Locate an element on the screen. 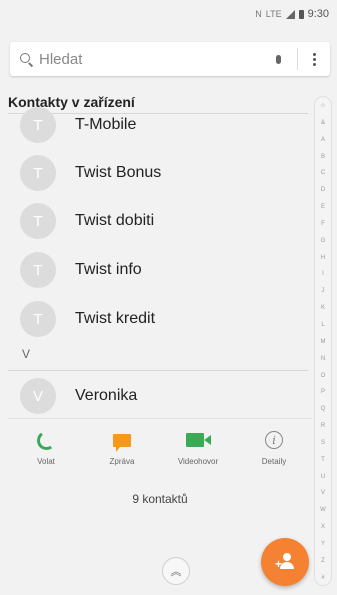 The width and height of the screenshot is (337, 595). contact-name: Veronika is located at coordinates (106, 395).